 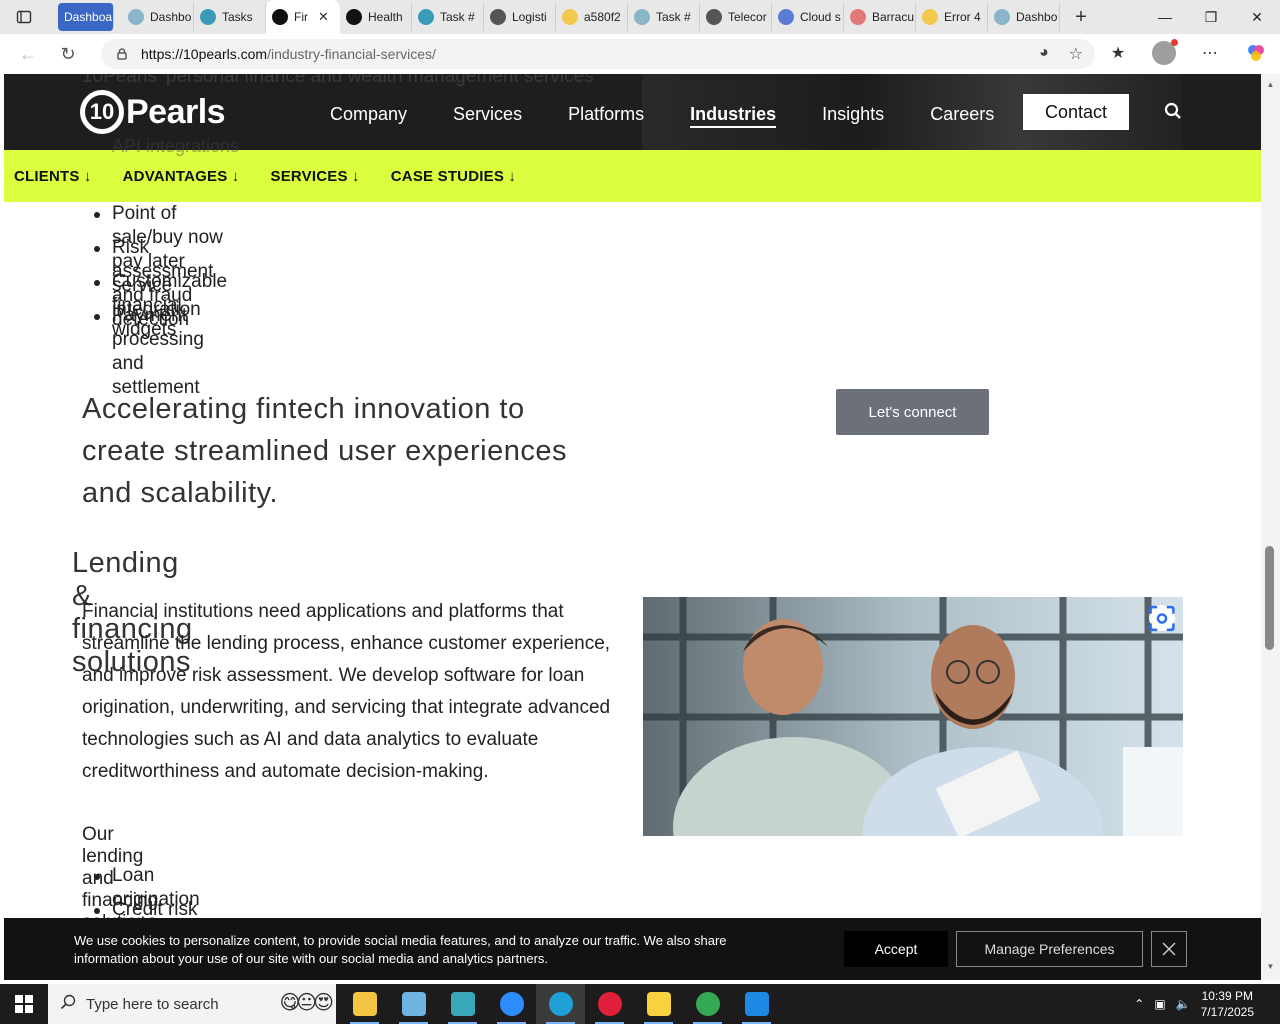 I want to click on subnav-item: CASE STUDIES ↓, so click(x=453, y=176).